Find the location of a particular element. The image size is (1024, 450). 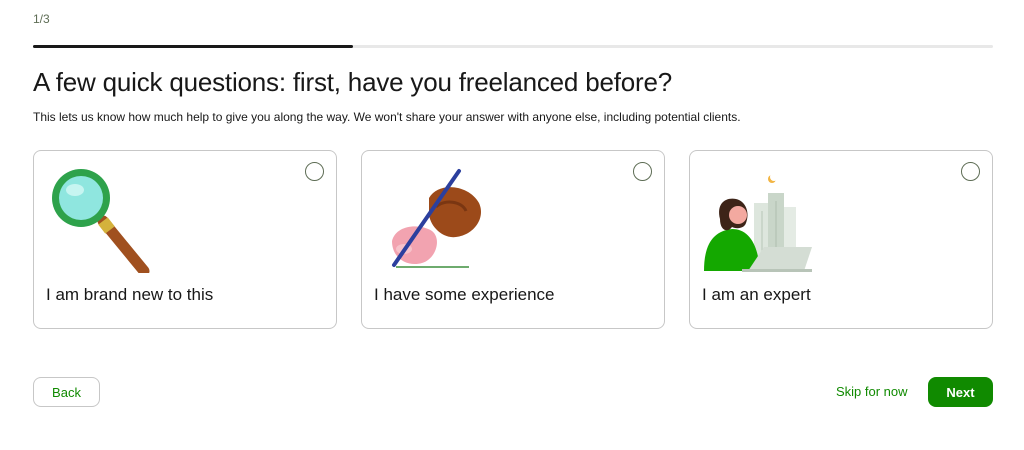

option-label: I am brand new to this is located at coordinates (130, 294).